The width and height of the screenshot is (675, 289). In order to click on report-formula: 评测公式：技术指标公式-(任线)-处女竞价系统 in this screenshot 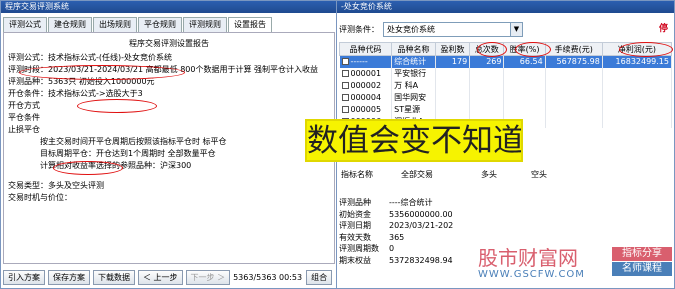, I will do `click(90, 57)`.